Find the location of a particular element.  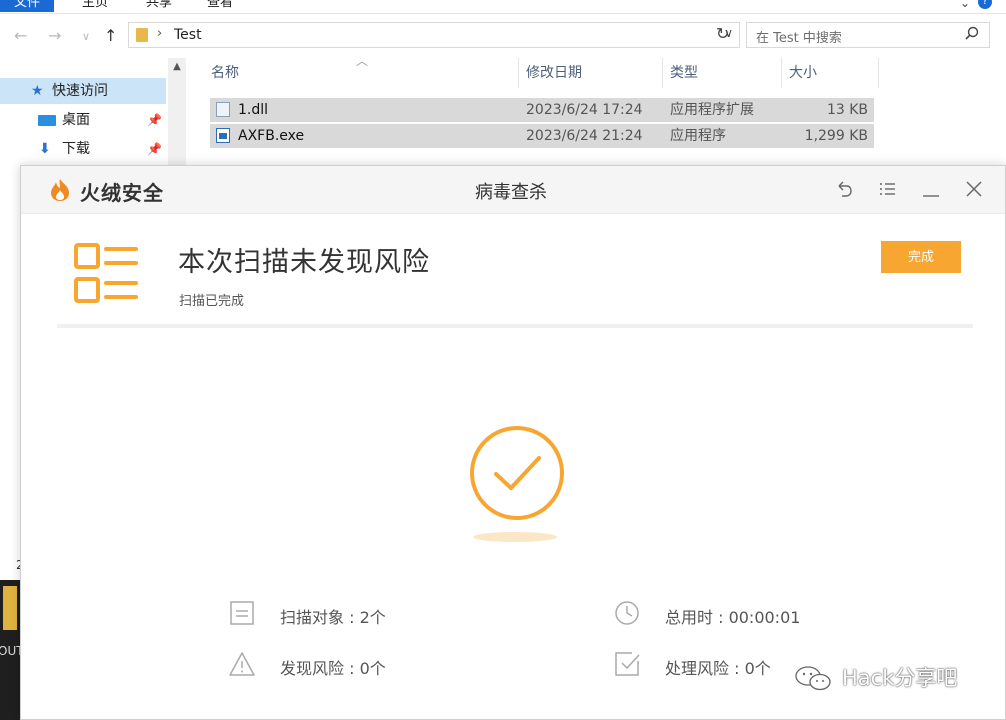

sidebar-item-label: 快速访问 is located at coordinates (80, 91).